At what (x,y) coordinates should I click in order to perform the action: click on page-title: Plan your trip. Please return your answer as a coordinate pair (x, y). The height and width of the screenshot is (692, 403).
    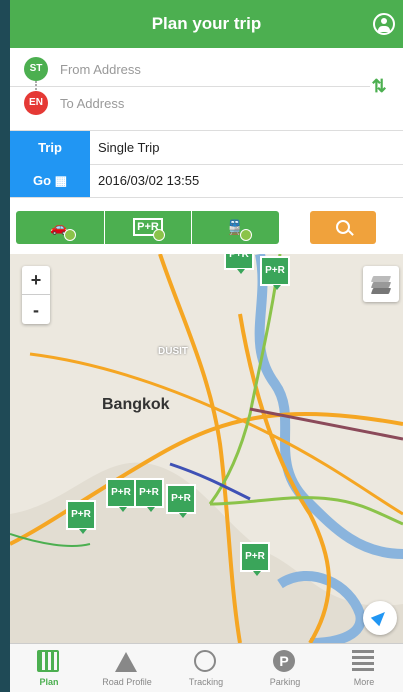
    Looking at the image, I should click on (206, 23).